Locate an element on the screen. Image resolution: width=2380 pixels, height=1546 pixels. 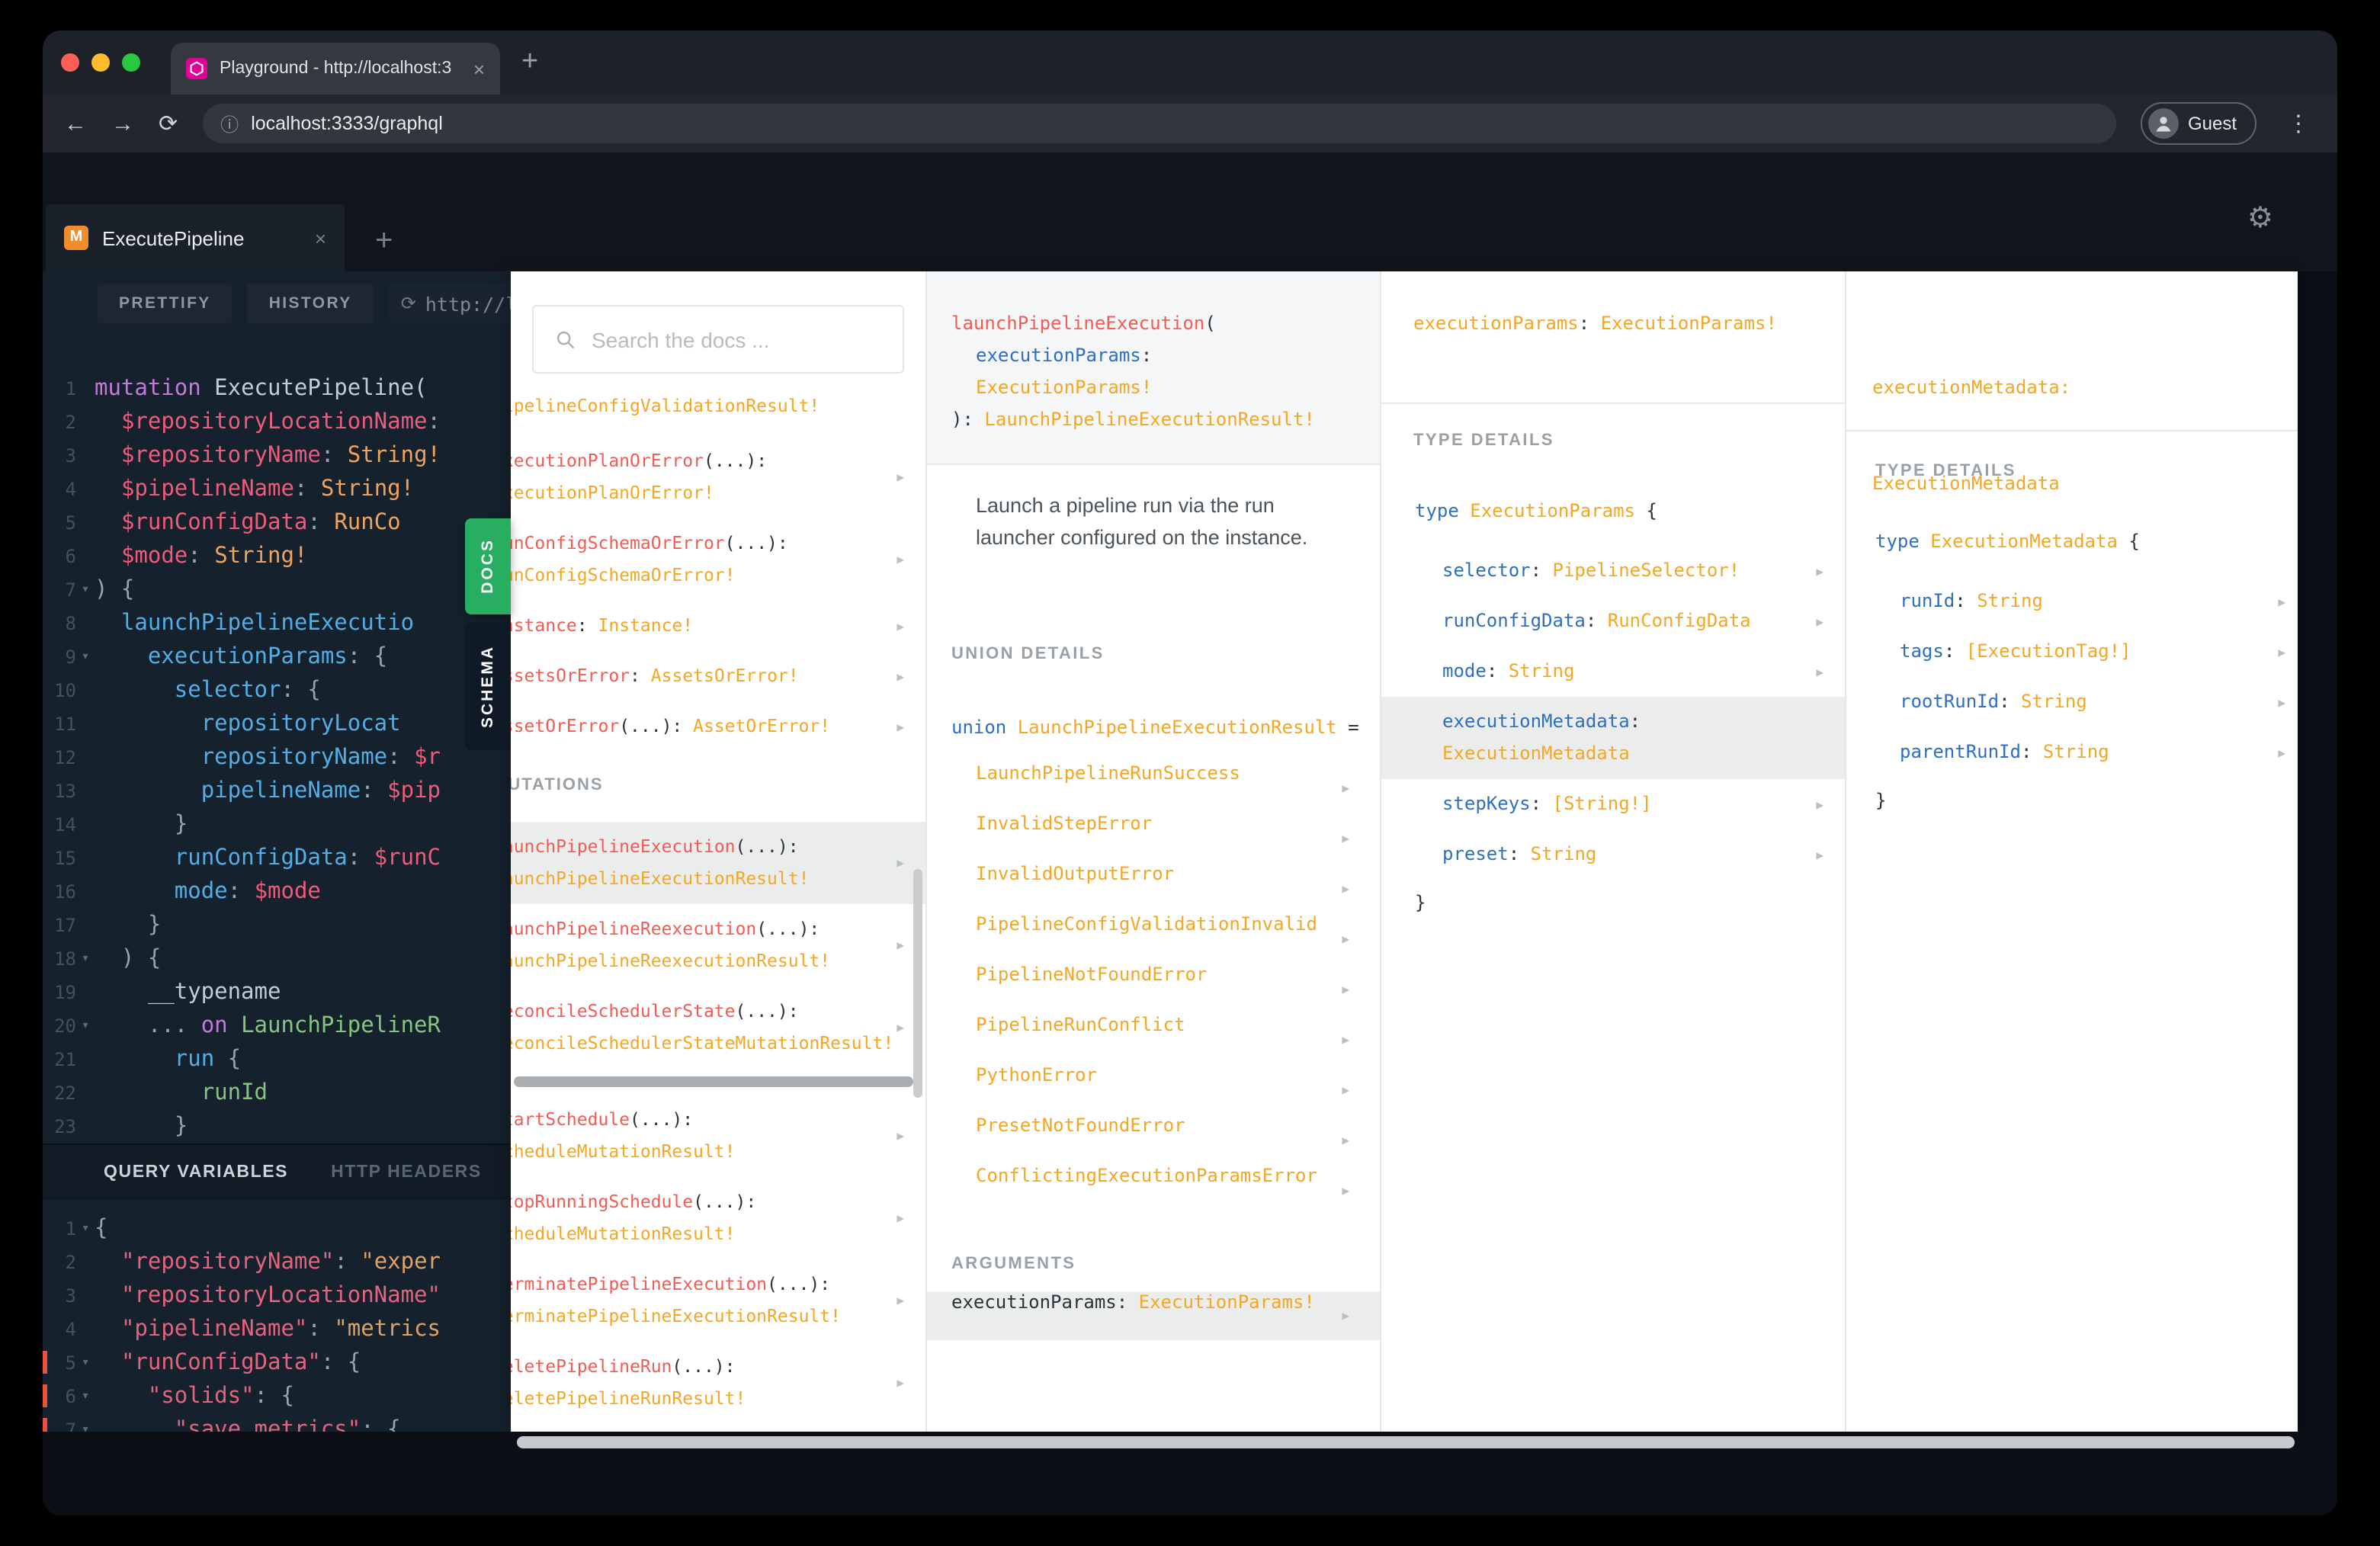
back-icon: ← is located at coordinates (75, 123).